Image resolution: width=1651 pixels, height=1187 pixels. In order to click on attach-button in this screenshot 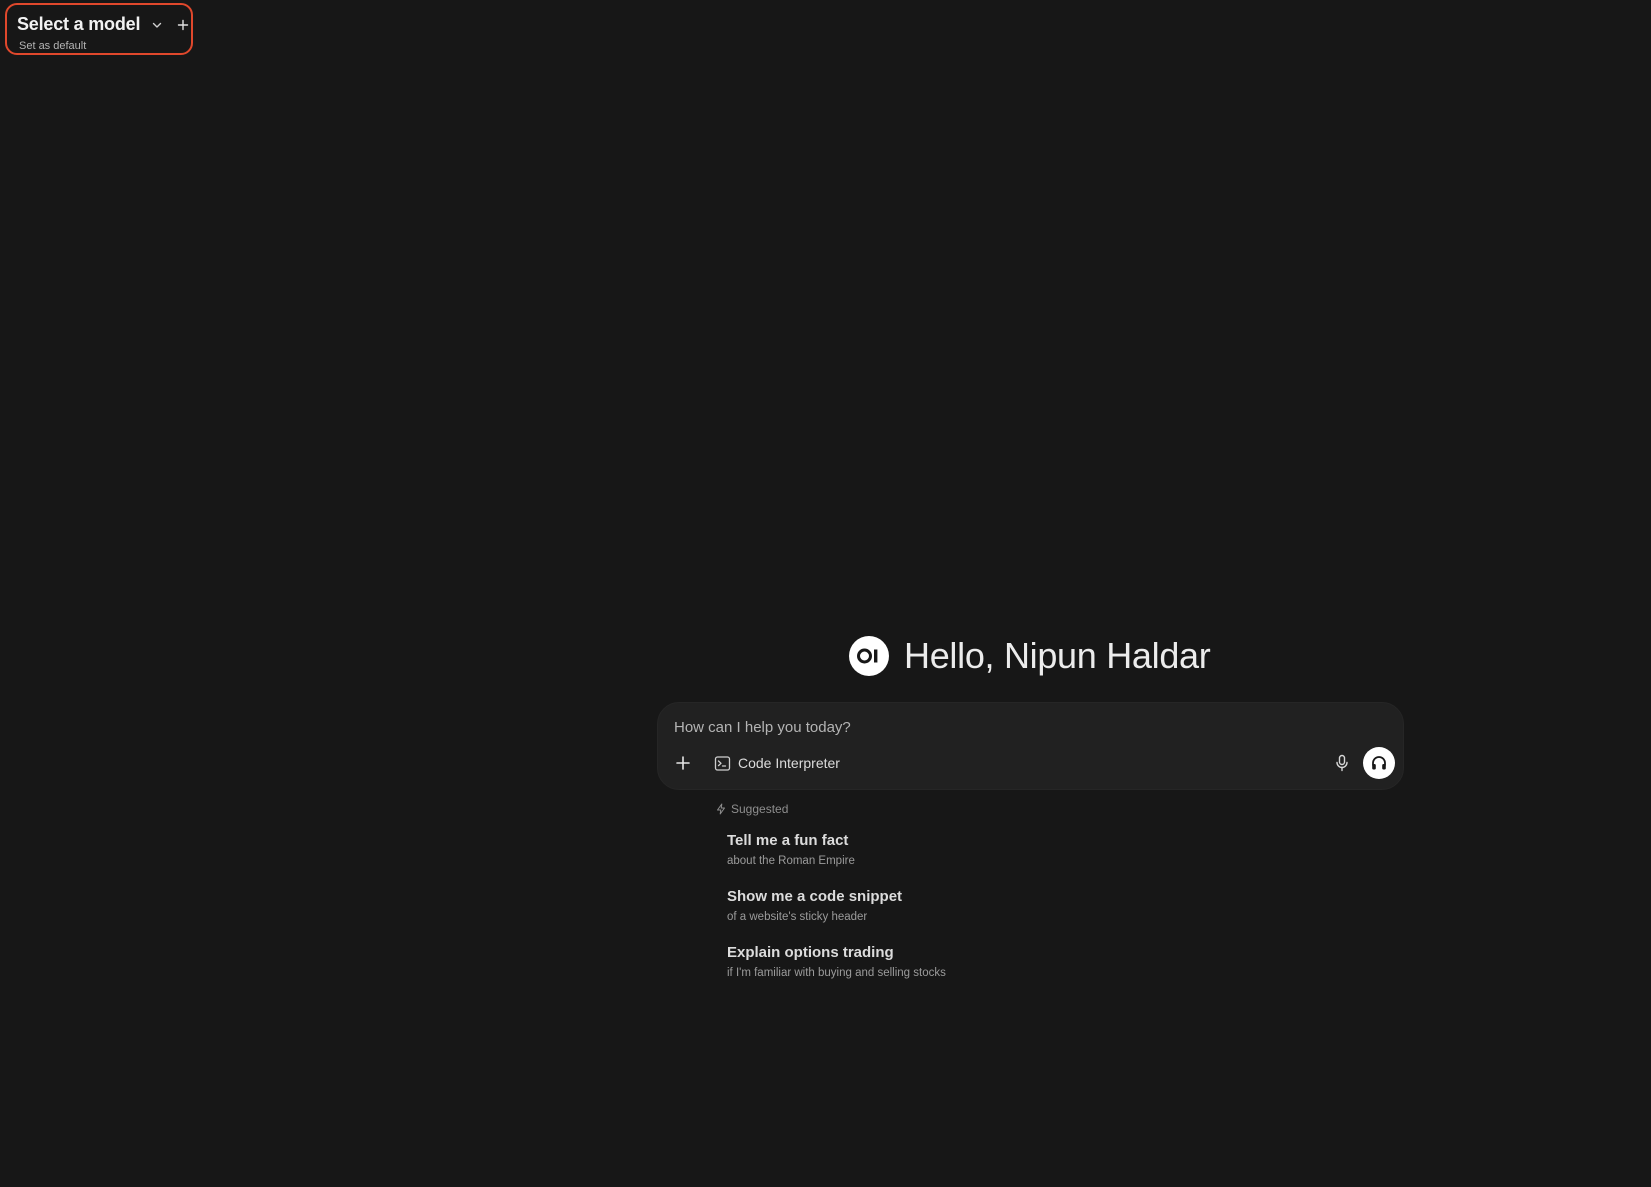, I will do `click(683, 763)`.